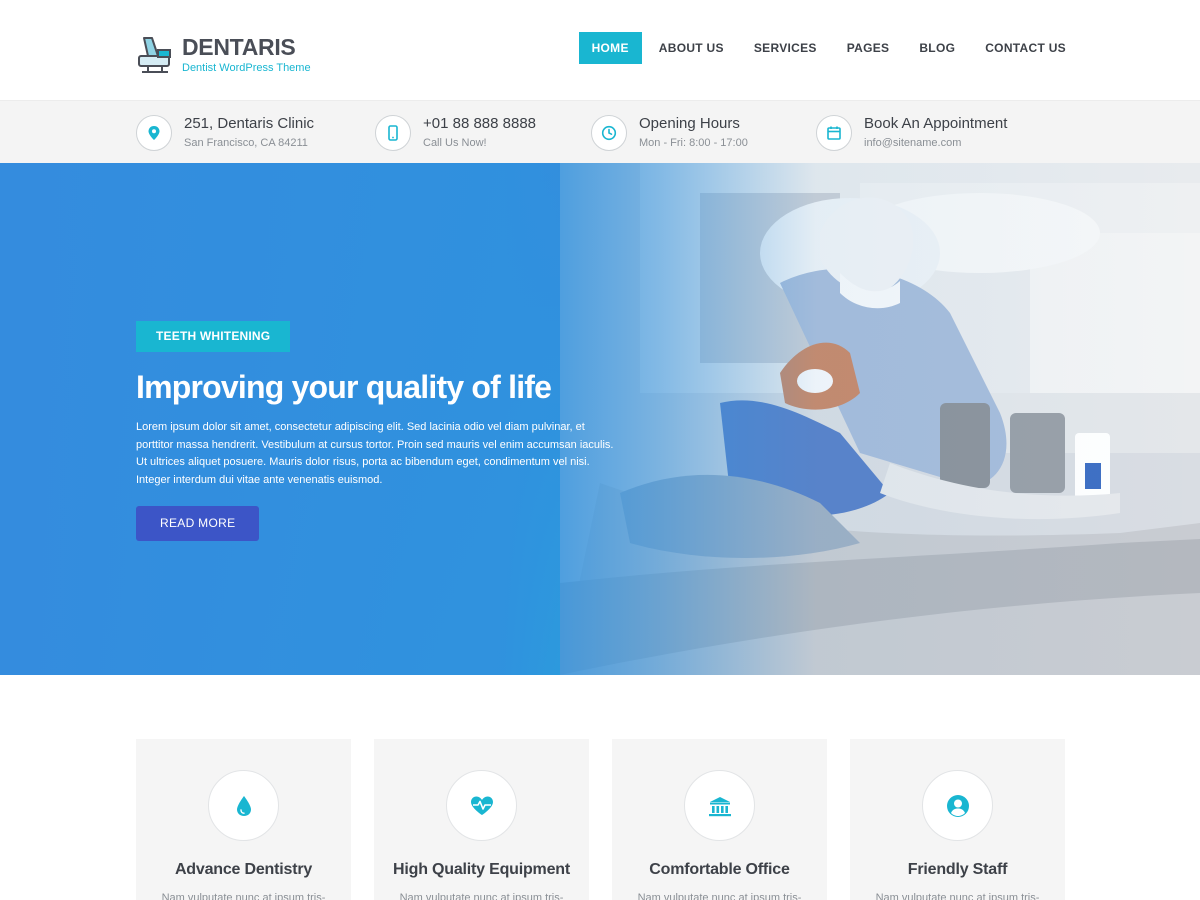 The height and width of the screenshot is (900, 1200). I want to click on calendar-icon, so click(834, 133).